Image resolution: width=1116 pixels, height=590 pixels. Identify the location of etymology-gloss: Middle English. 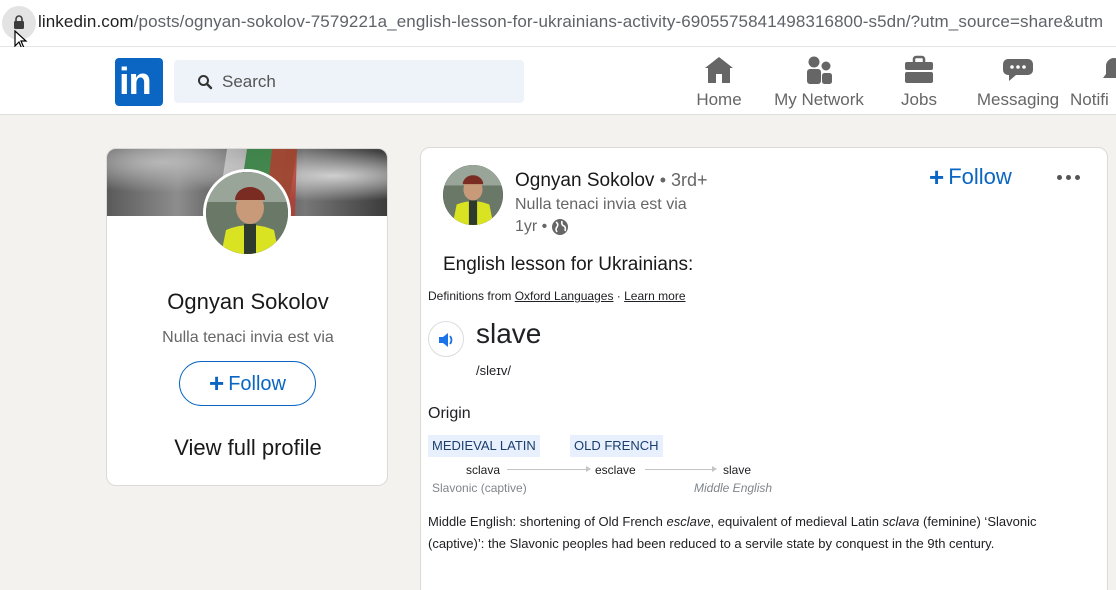
(733, 488).